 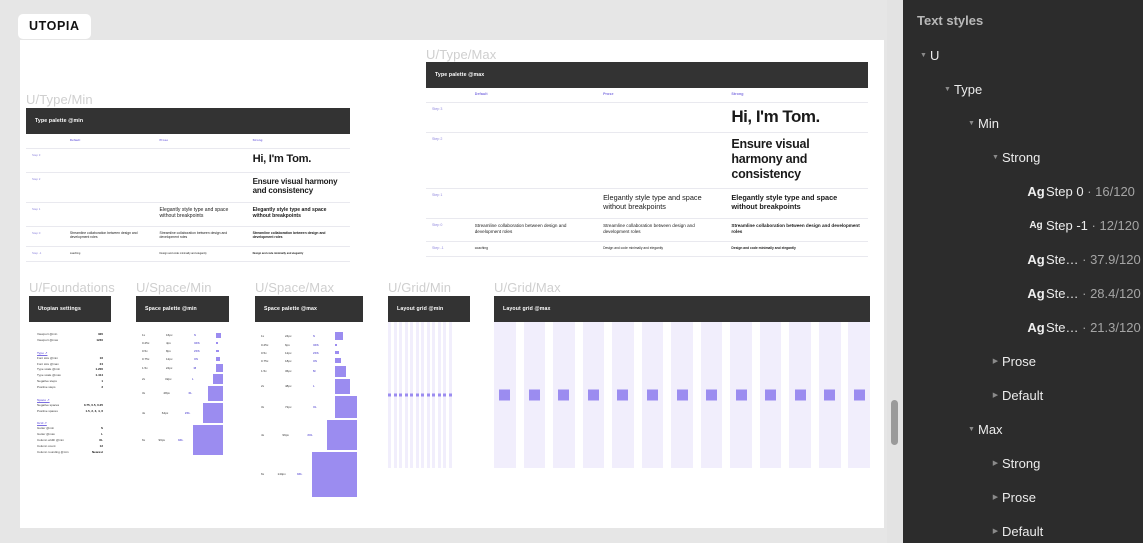 I want to click on cell-prose: Design and code minimally and elegantly, so click(x=183, y=253).